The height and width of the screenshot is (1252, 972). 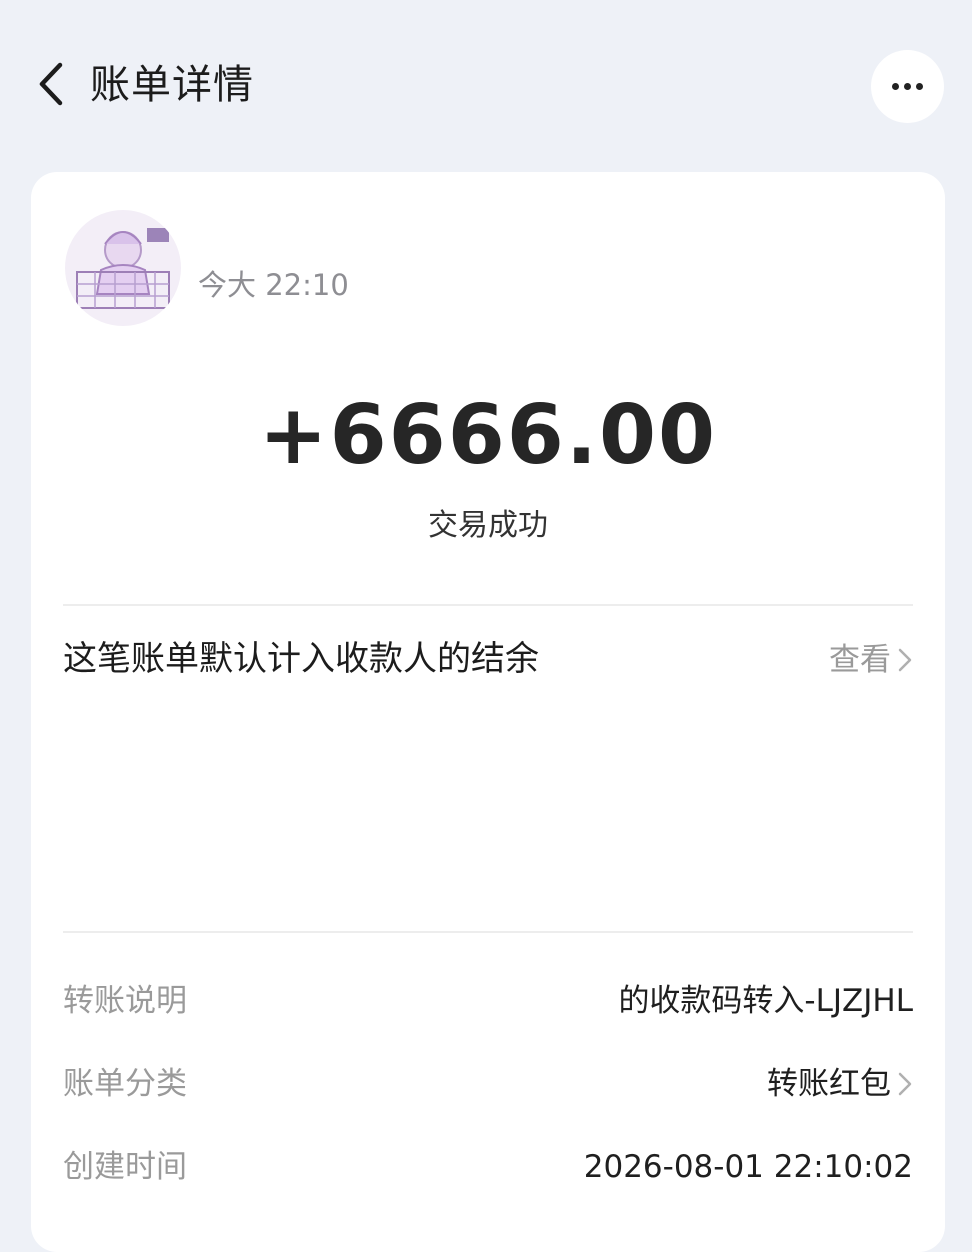 I want to click on detail-value: 转账红包, so click(x=840, y=1084).